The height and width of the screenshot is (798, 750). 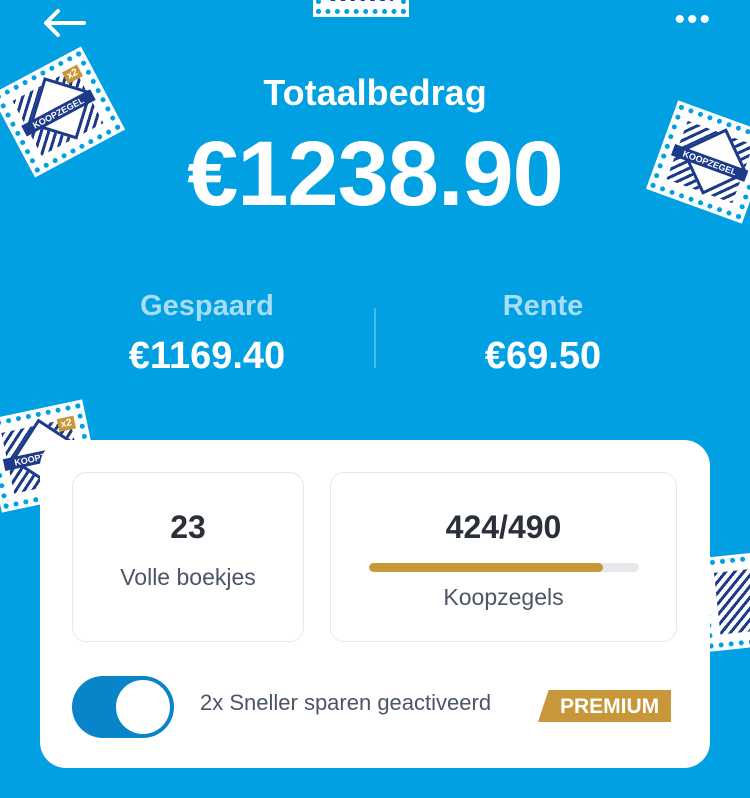 What do you see at coordinates (503, 597) in the screenshot?
I see `stamps-label: Koopzegels` at bounding box center [503, 597].